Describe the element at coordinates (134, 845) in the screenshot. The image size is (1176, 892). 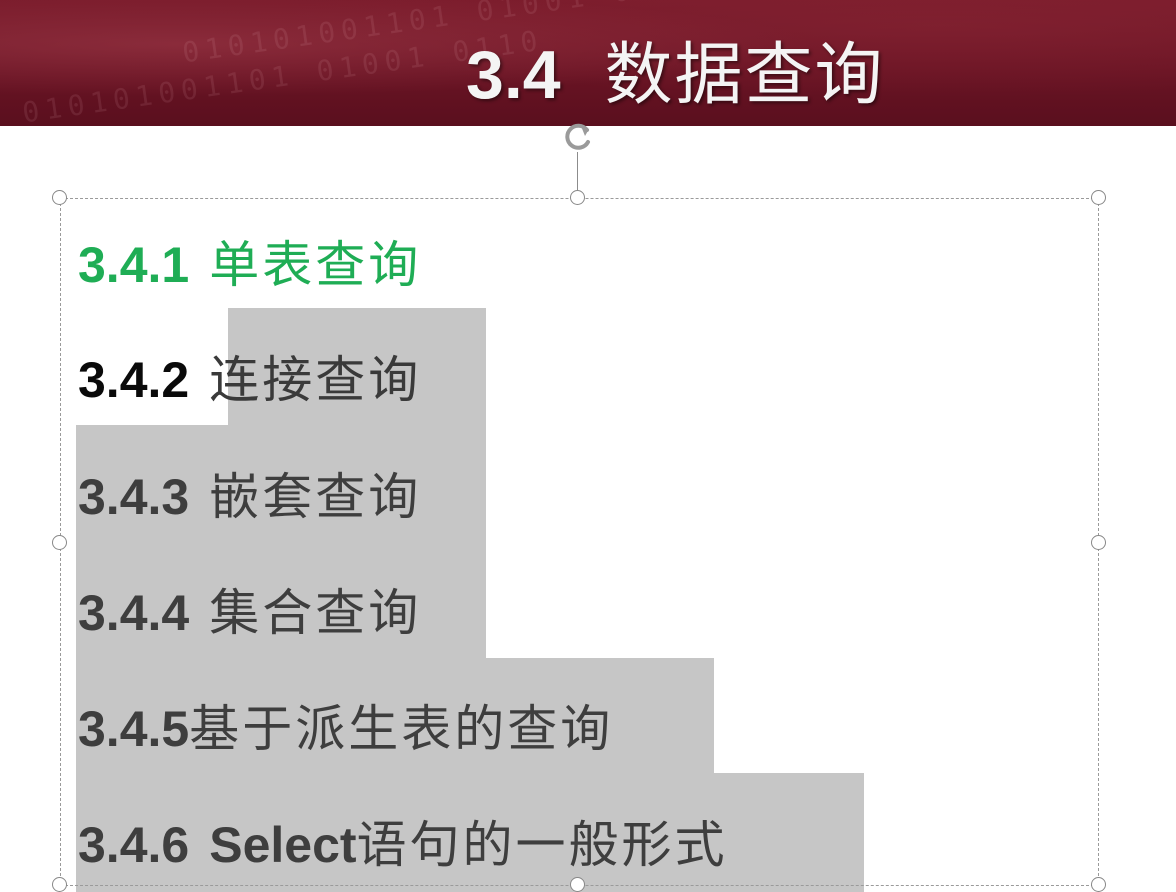
I see `outline-item-number: 3.4.6` at that location.